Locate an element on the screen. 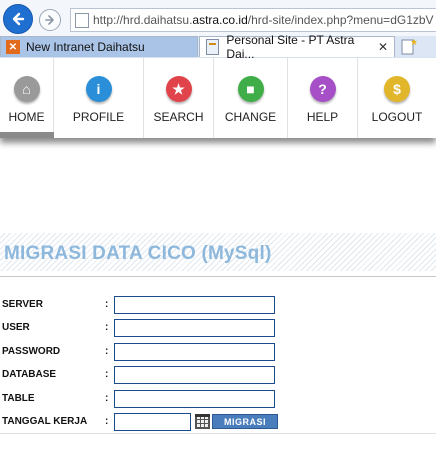  form-row-server: SERVER : is located at coordinates (218, 306).